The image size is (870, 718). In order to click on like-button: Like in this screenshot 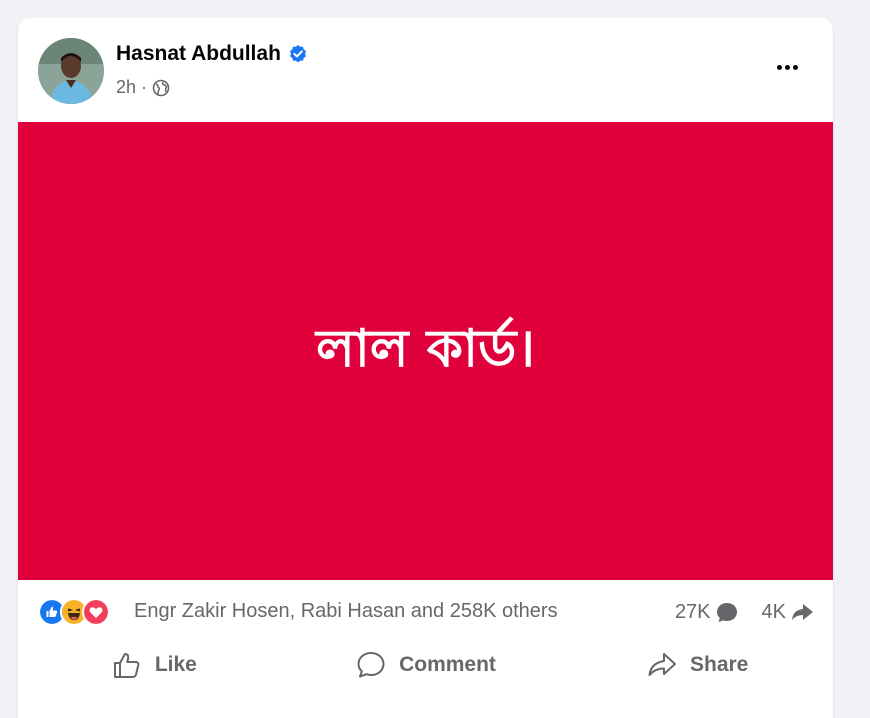, I will do `click(154, 665)`.